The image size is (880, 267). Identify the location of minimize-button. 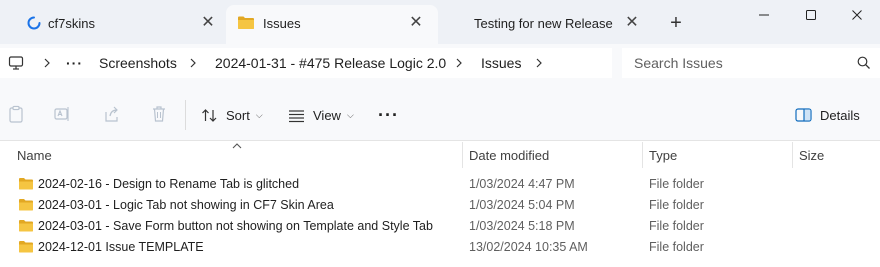
(764, 15).